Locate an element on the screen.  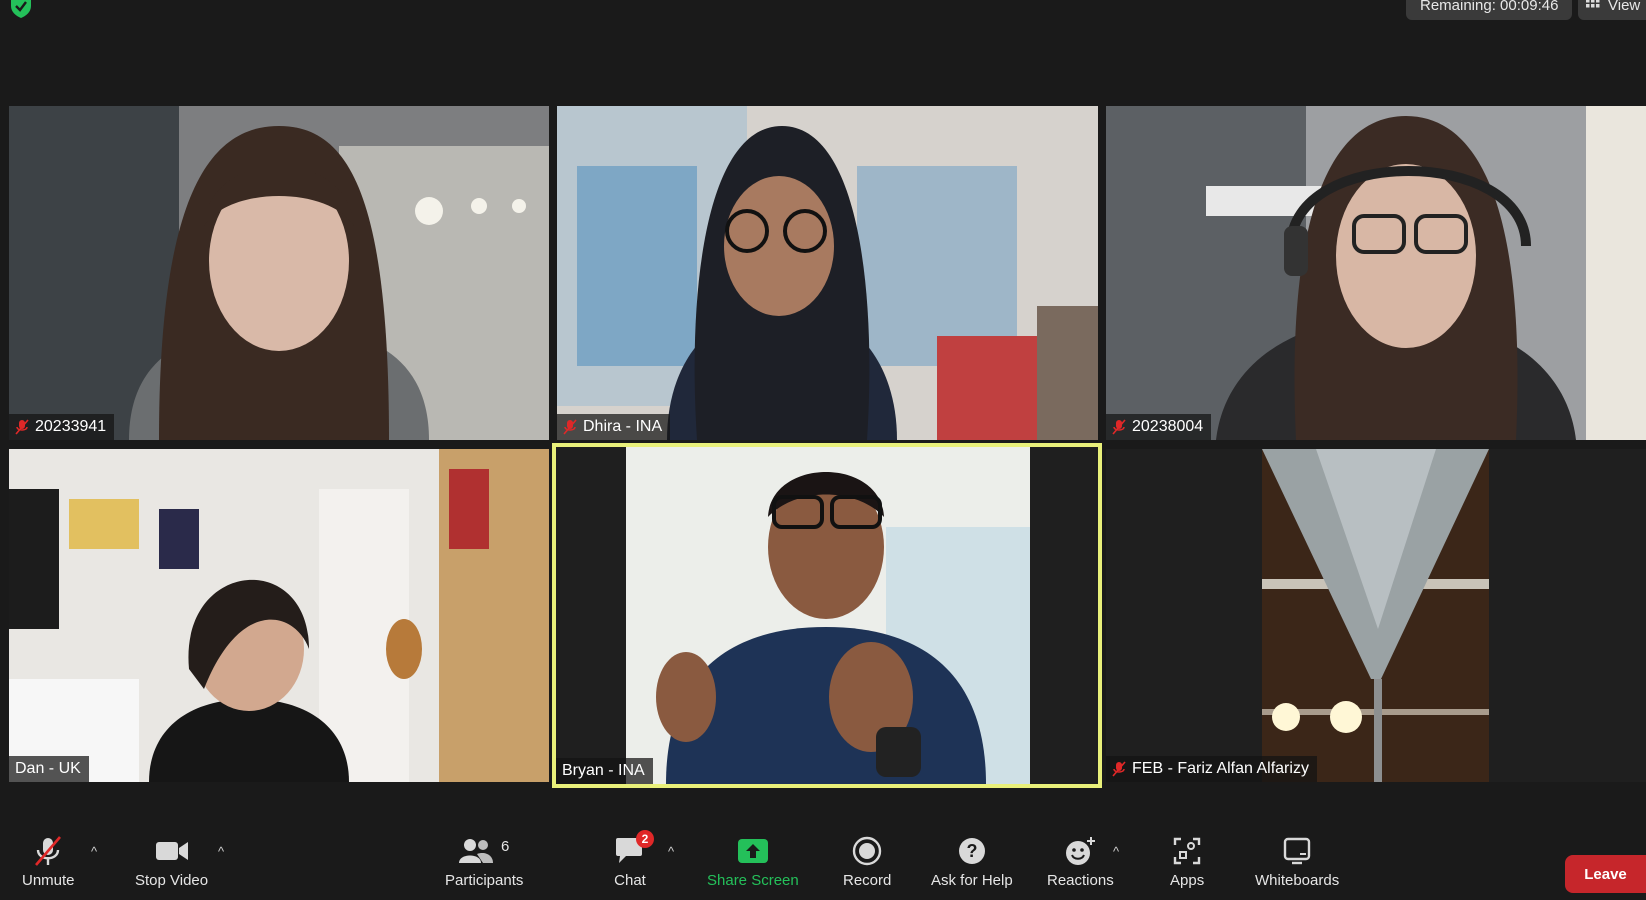
video-tile-20238004: 20238004 is located at coordinates (1376, 273).